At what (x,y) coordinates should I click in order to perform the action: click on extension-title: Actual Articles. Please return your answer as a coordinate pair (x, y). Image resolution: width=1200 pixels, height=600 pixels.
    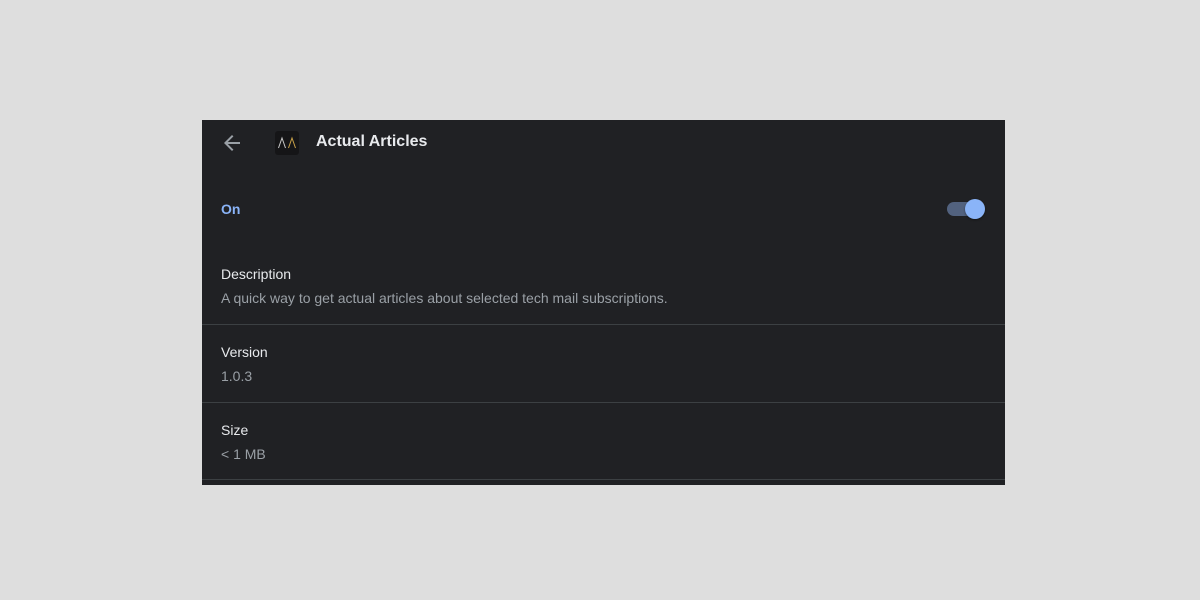
    Looking at the image, I should click on (372, 141).